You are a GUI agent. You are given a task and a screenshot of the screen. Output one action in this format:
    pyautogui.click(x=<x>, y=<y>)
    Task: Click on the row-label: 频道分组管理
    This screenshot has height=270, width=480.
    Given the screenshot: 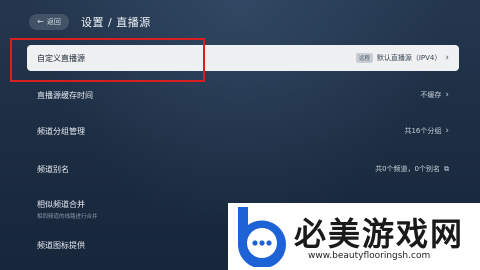 What is the action you would take?
    pyautogui.click(x=61, y=131)
    